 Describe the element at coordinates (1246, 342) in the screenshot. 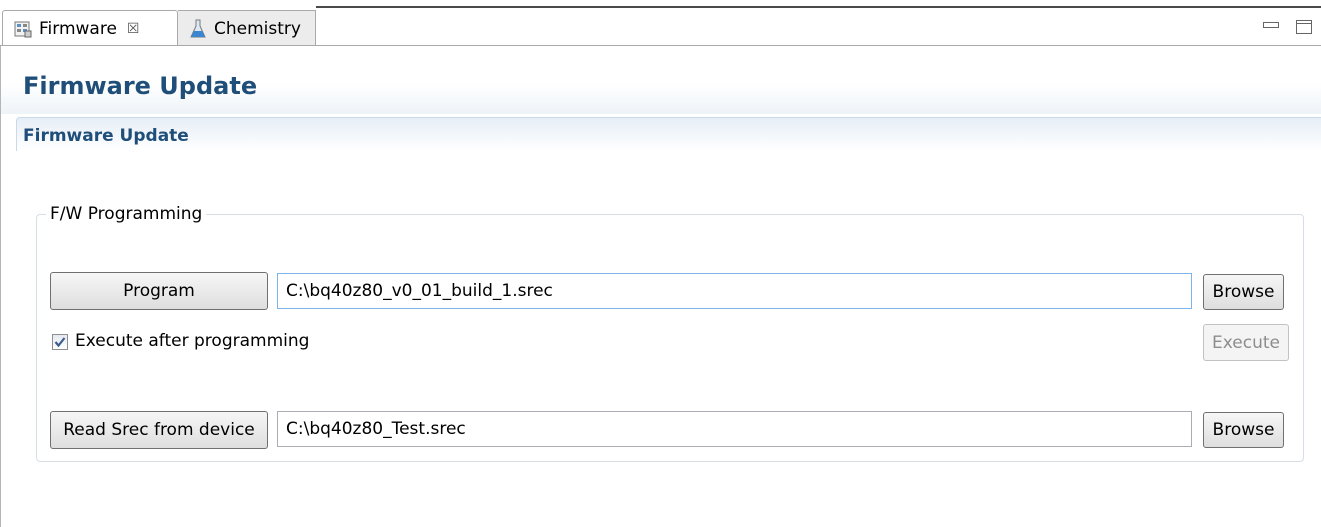

I see `execute-button: Execute` at that location.